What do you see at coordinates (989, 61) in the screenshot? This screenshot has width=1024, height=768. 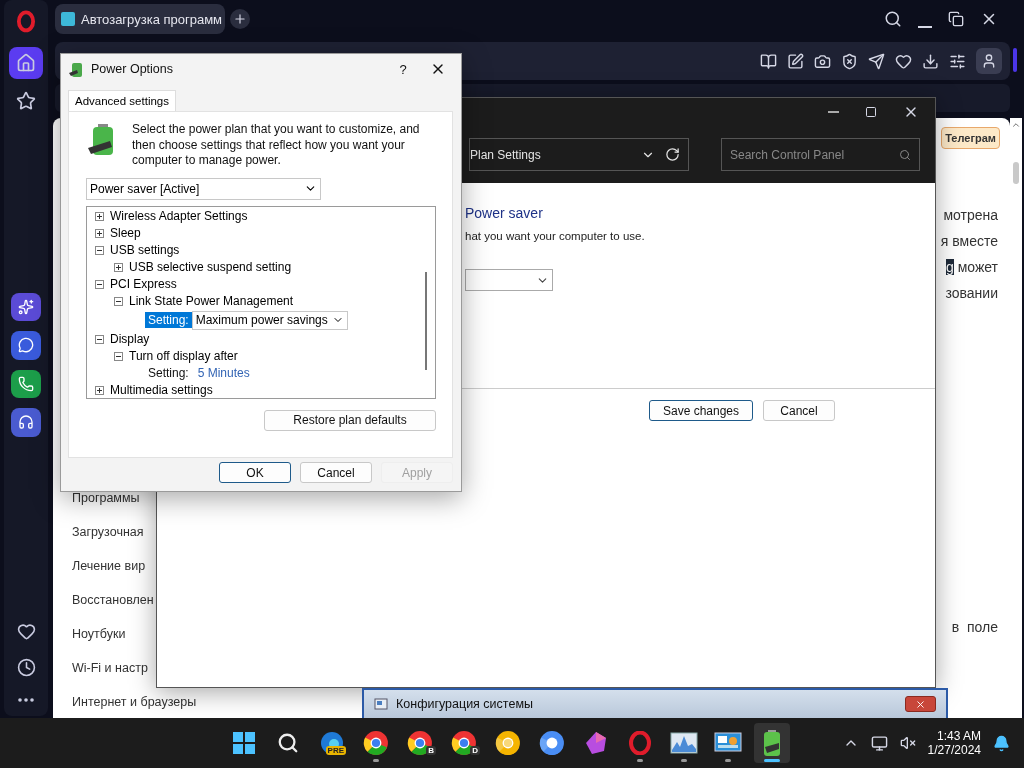 I see `profile-button` at bounding box center [989, 61].